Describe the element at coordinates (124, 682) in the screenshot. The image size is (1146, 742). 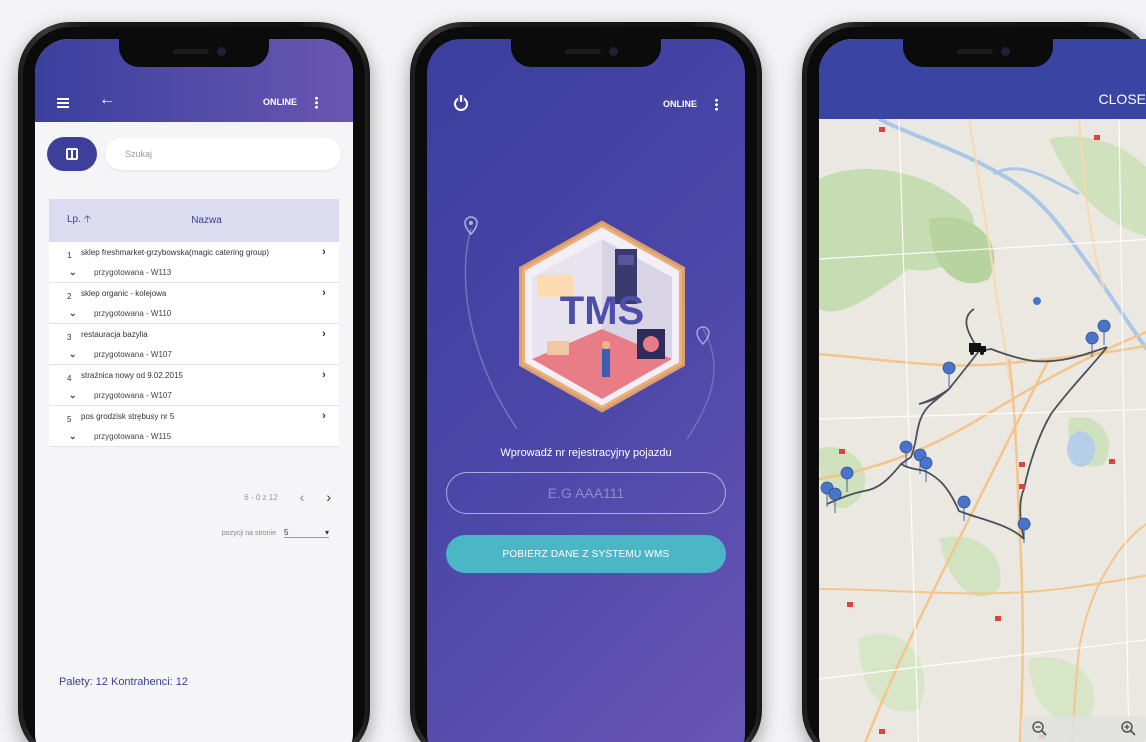
I see `summary-footer: Palety: 12 Kontrahenci: 12` at that location.